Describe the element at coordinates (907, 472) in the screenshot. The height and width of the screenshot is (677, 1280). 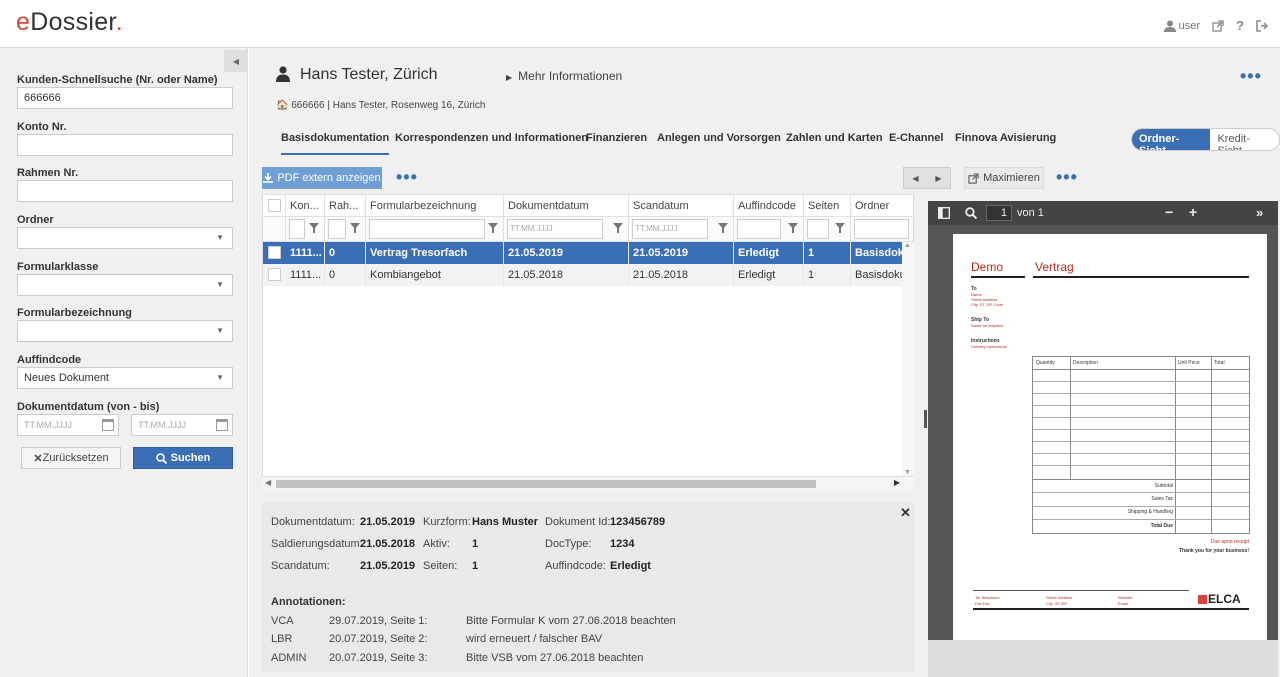
I see `scroll-down-icon: ▼` at that location.